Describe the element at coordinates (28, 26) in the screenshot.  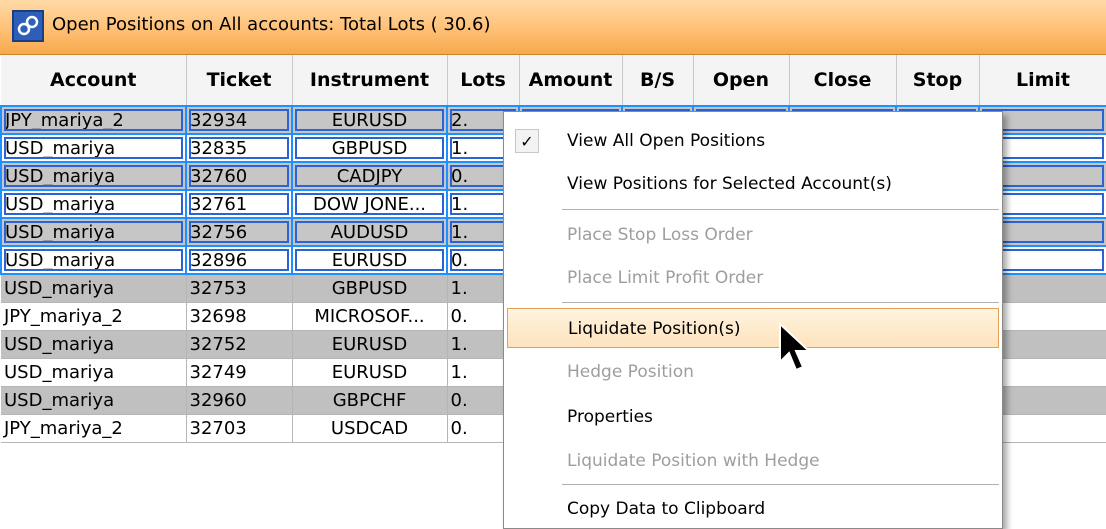
I see `link-chain-icon` at that location.